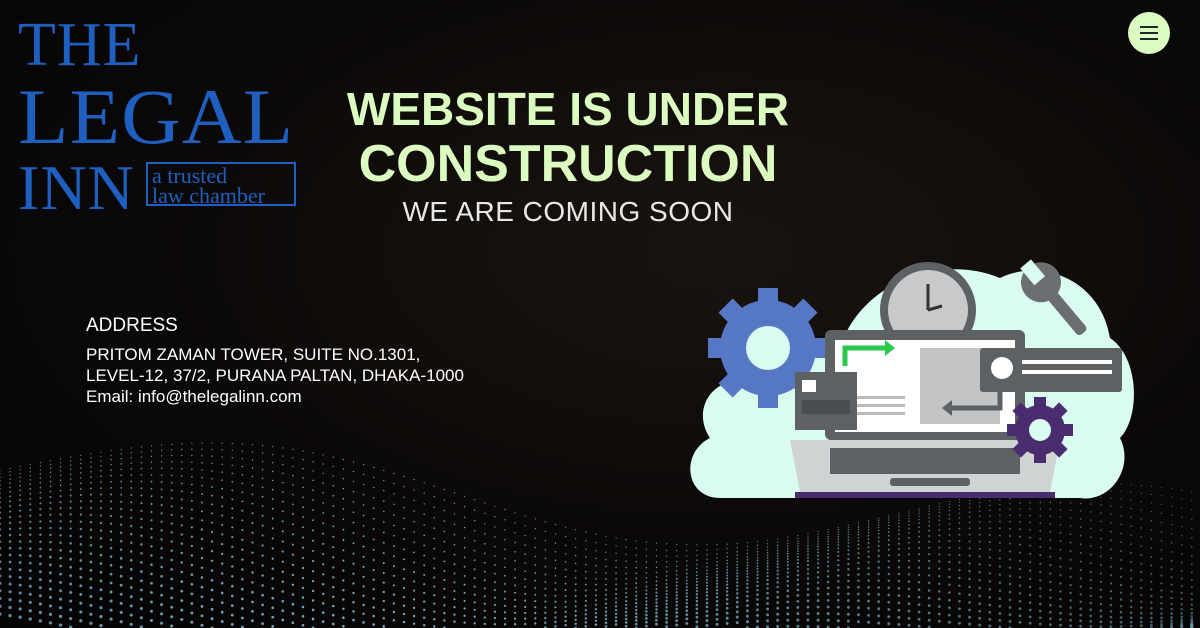 Image resolution: width=1200 pixels, height=628 pixels. What do you see at coordinates (132, 325) in the screenshot?
I see `address-title: ADDRESS` at bounding box center [132, 325].